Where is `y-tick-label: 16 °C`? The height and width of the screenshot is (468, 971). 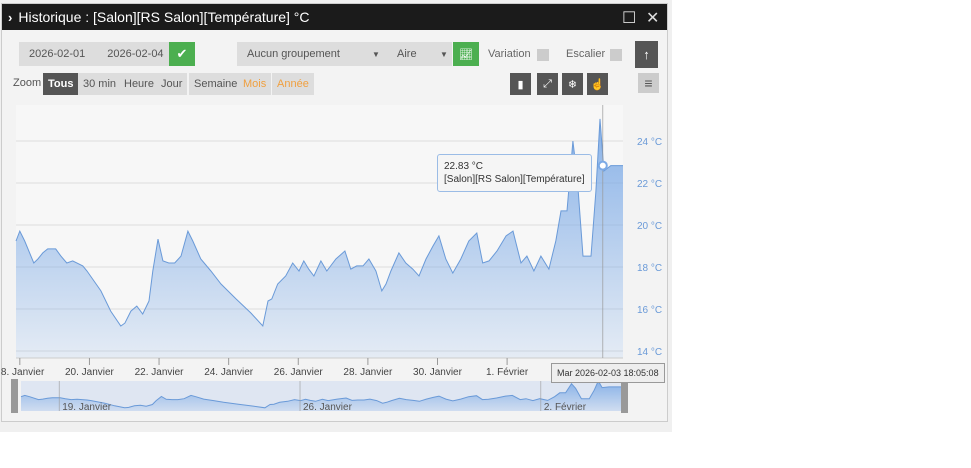
y-tick-label: 16 °C is located at coordinates (649, 310).